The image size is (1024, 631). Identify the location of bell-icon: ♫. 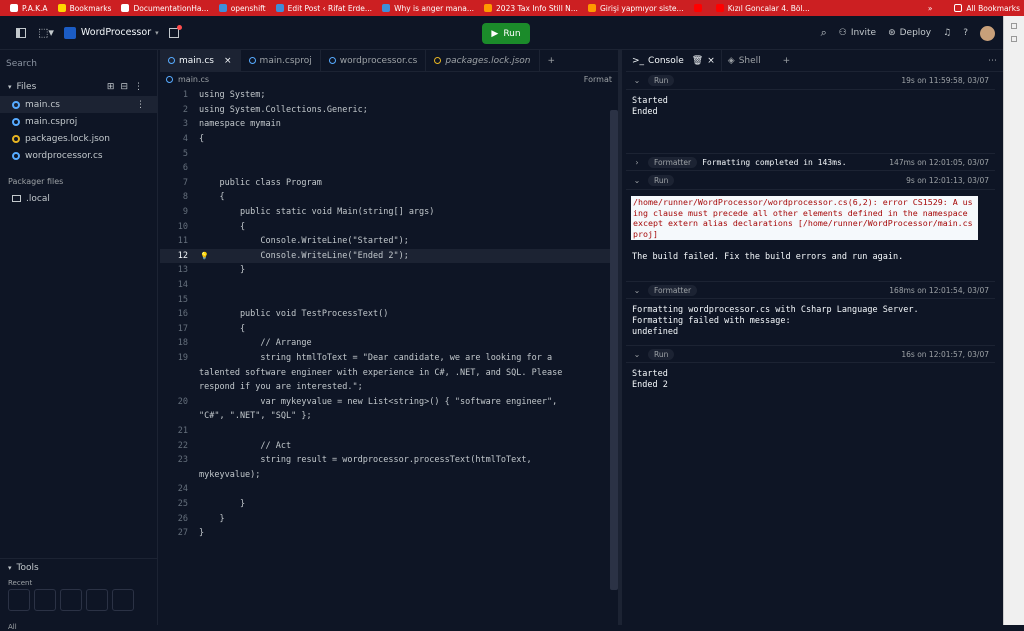
(947, 33).